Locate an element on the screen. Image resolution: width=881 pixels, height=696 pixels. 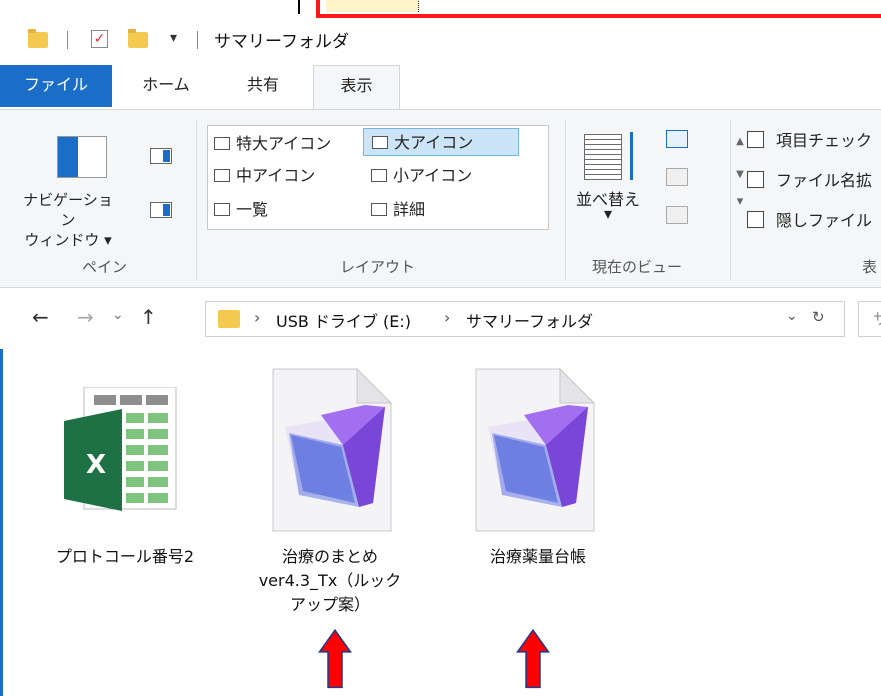
layout-list: 一覧 is located at coordinates (241, 210).